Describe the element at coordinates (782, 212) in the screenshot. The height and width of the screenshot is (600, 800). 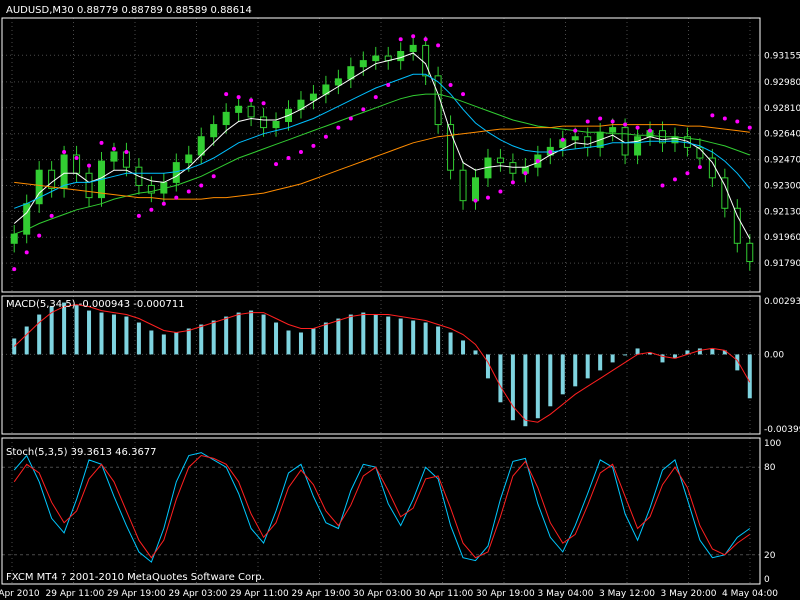
I see `price-tick-label: 0.92130` at that location.